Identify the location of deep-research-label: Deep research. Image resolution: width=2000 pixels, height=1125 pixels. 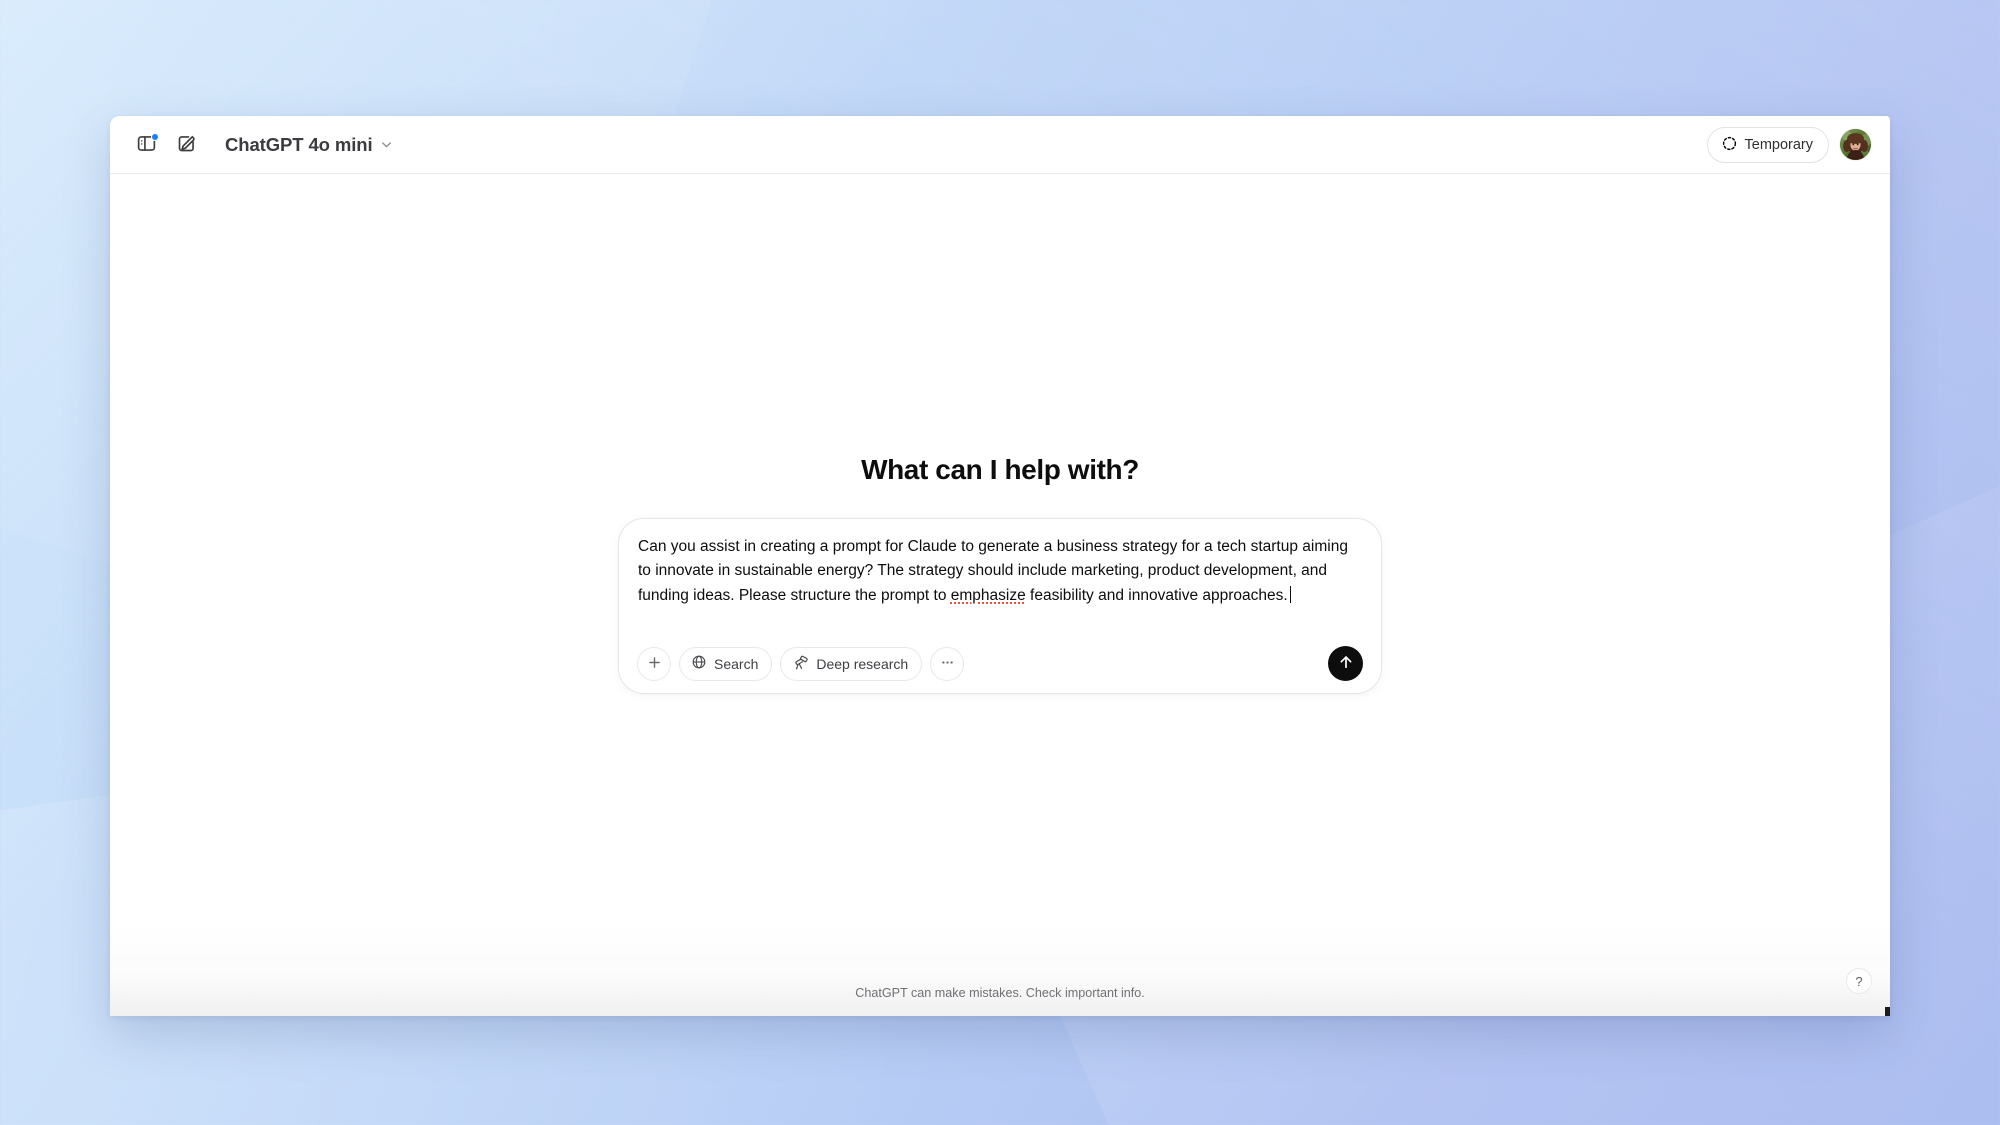
(862, 663).